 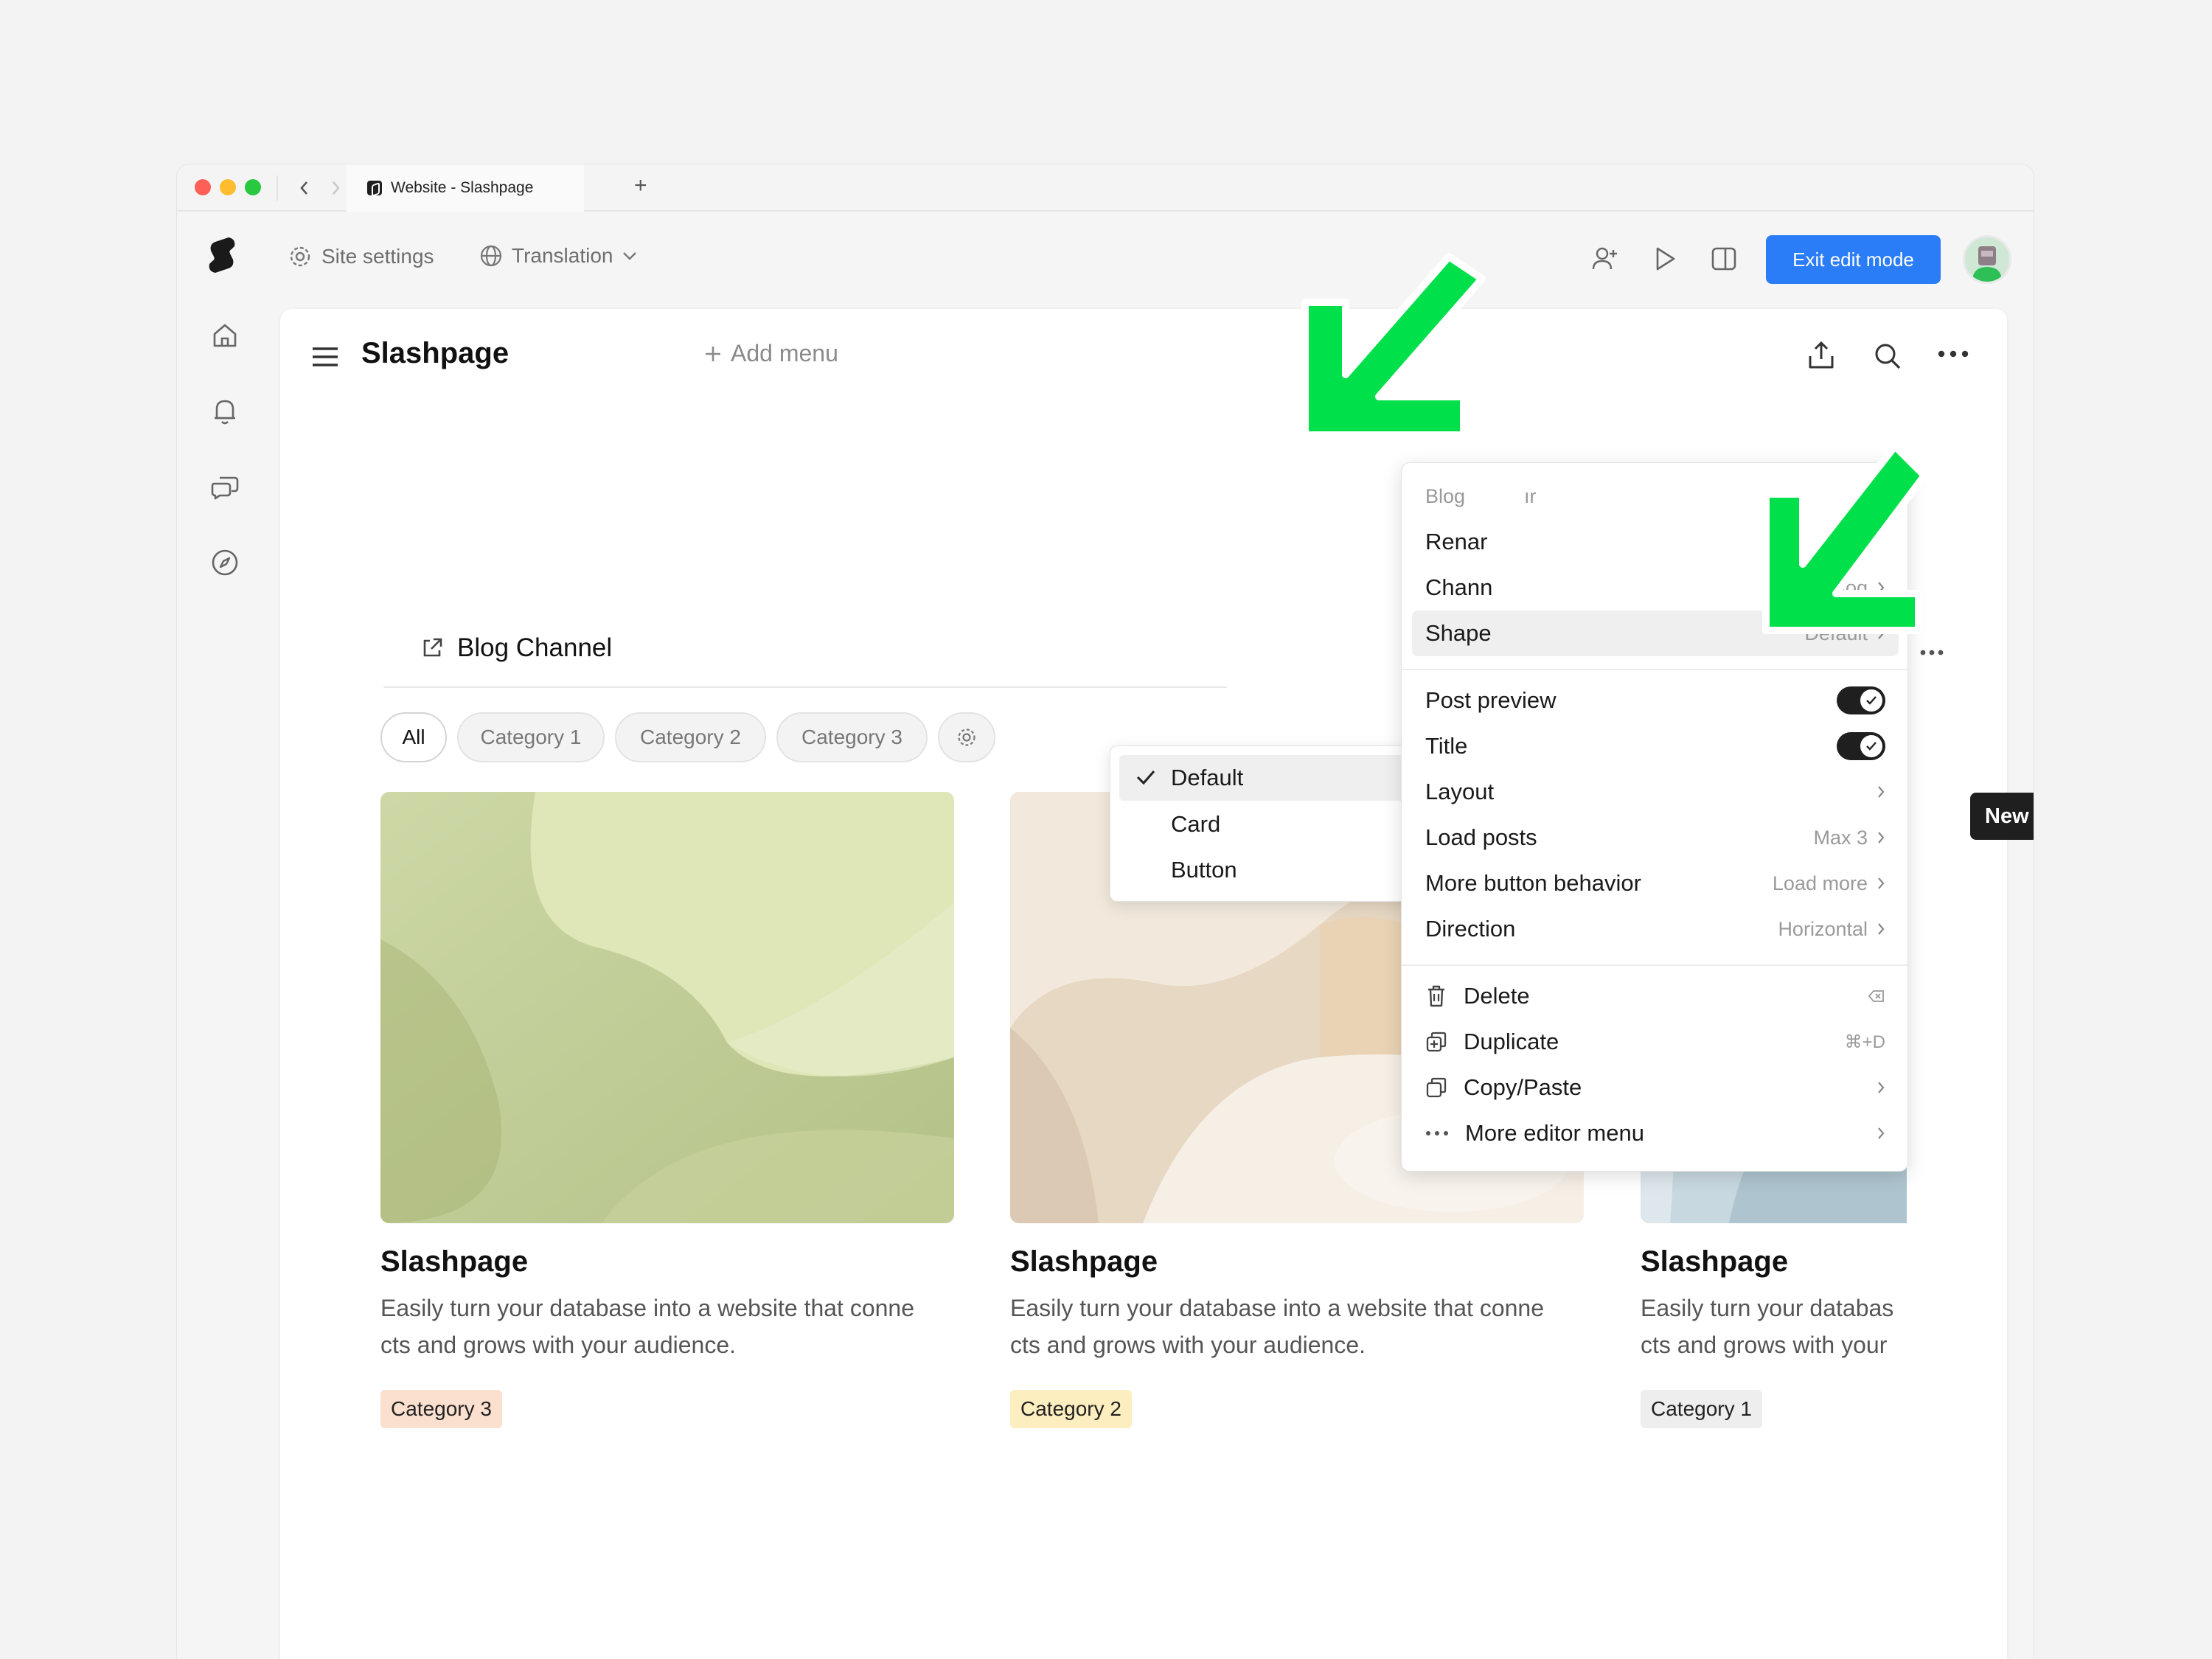 I want to click on split-panel-icon, so click(x=1724, y=258).